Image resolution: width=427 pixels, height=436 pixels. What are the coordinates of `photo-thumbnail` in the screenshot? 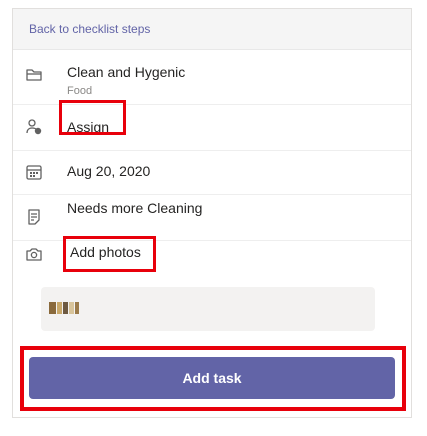 It's located at (64, 308).